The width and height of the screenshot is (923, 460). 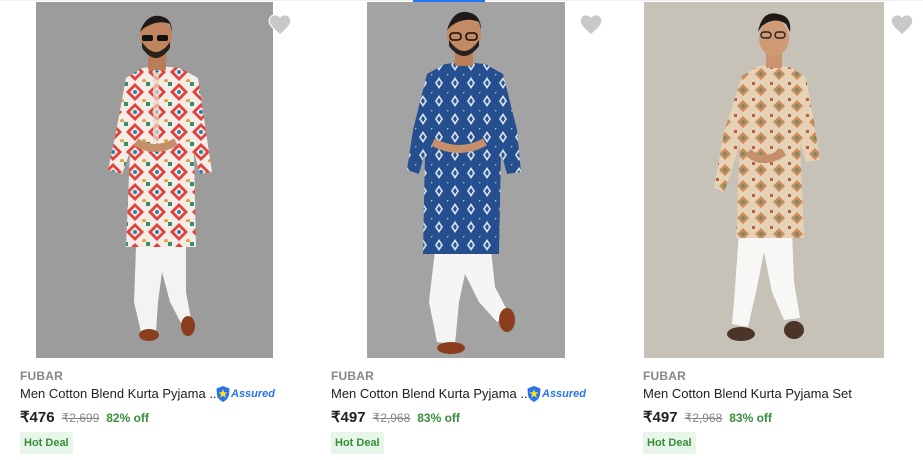 What do you see at coordinates (37, 417) in the screenshot?
I see `selling-price: ₹476` at bounding box center [37, 417].